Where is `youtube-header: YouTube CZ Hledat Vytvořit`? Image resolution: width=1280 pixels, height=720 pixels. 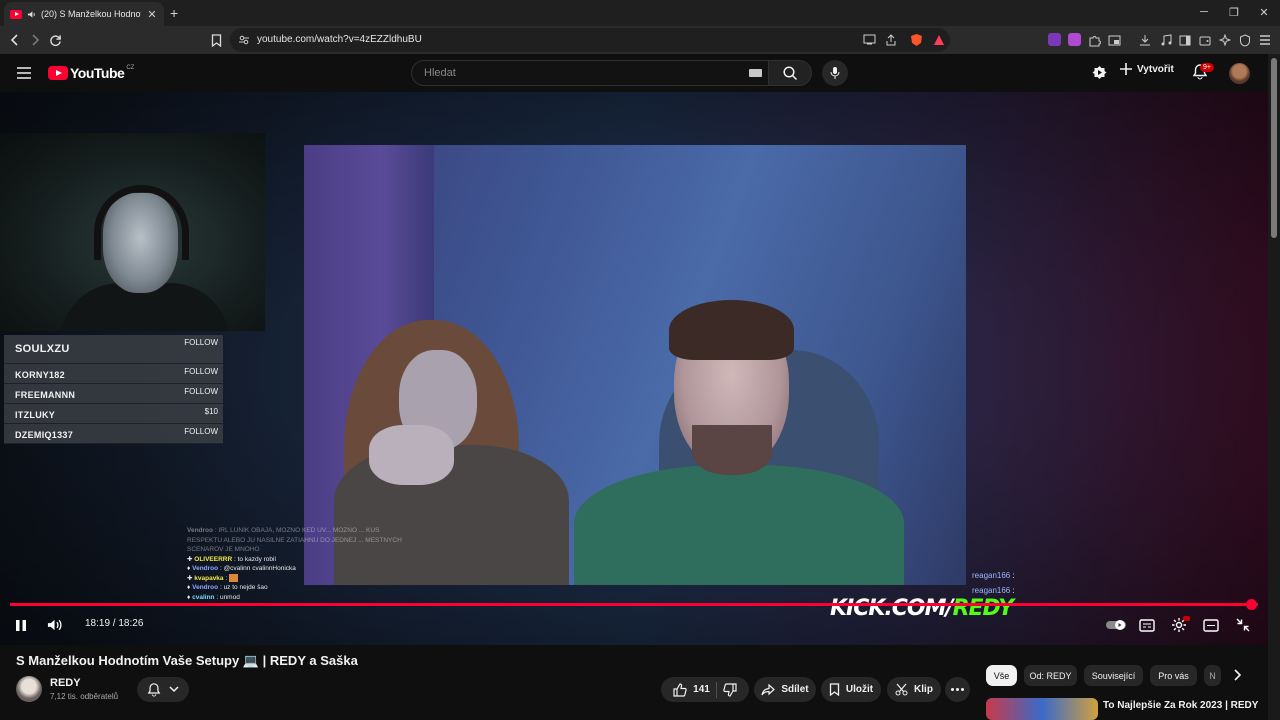 youtube-header: YouTube CZ Hledat Vytvořit is located at coordinates (640, 73).